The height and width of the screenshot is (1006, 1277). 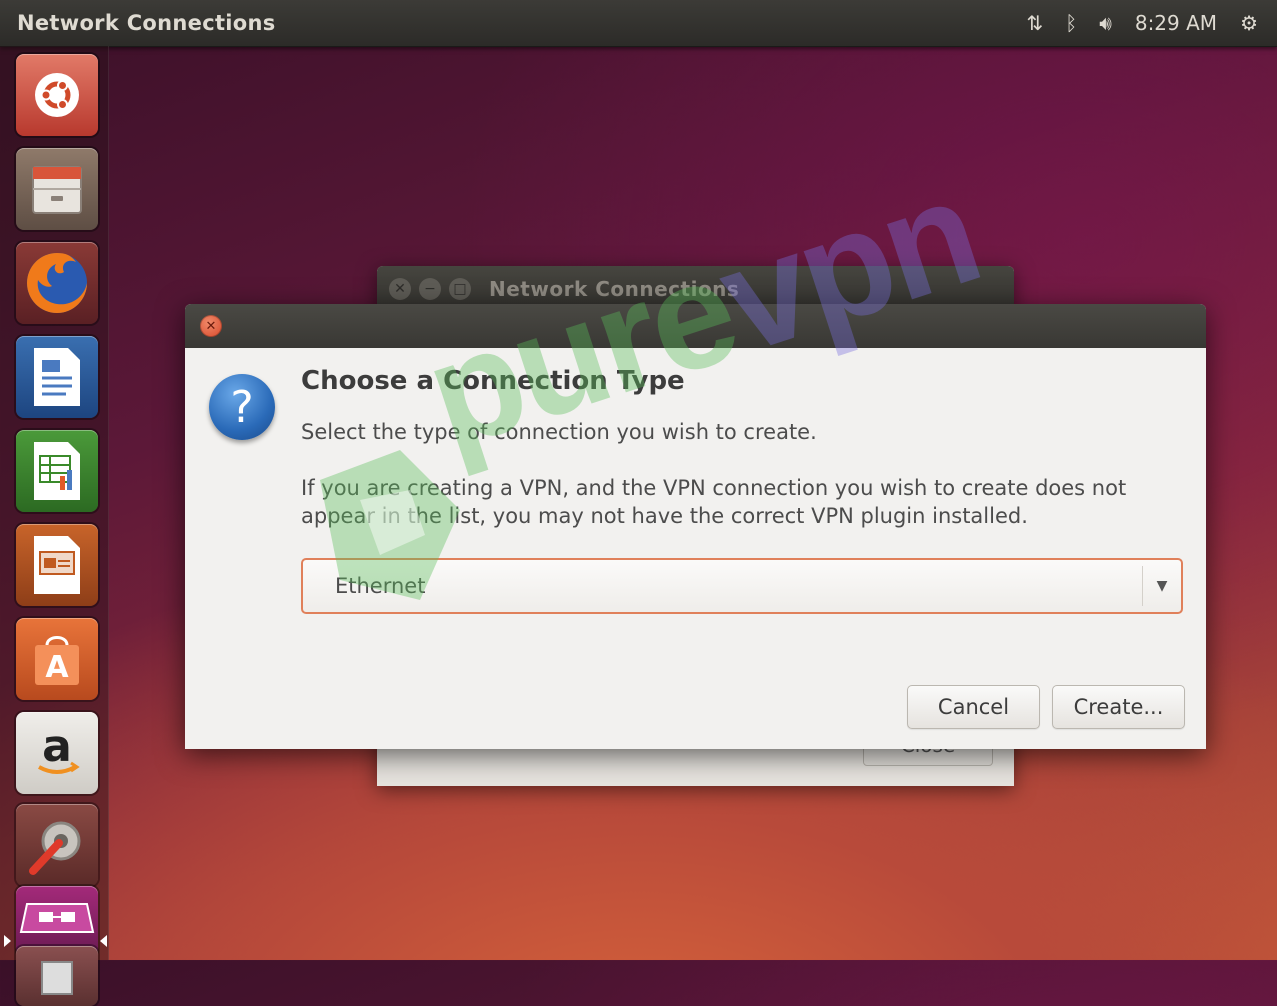 What do you see at coordinates (1071, 23) in the screenshot?
I see `bluetooth-icon: ᛒ` at bounding box center [1071, 23].